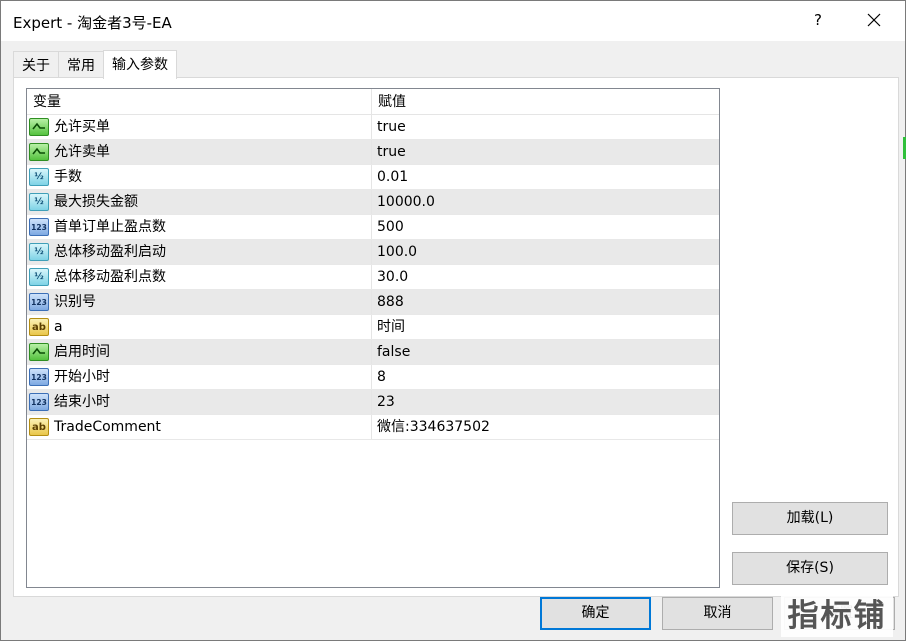 The height and width of the screenshot is (641, 906). I want to click on table-row: ab a 时间, so click(373, 327).